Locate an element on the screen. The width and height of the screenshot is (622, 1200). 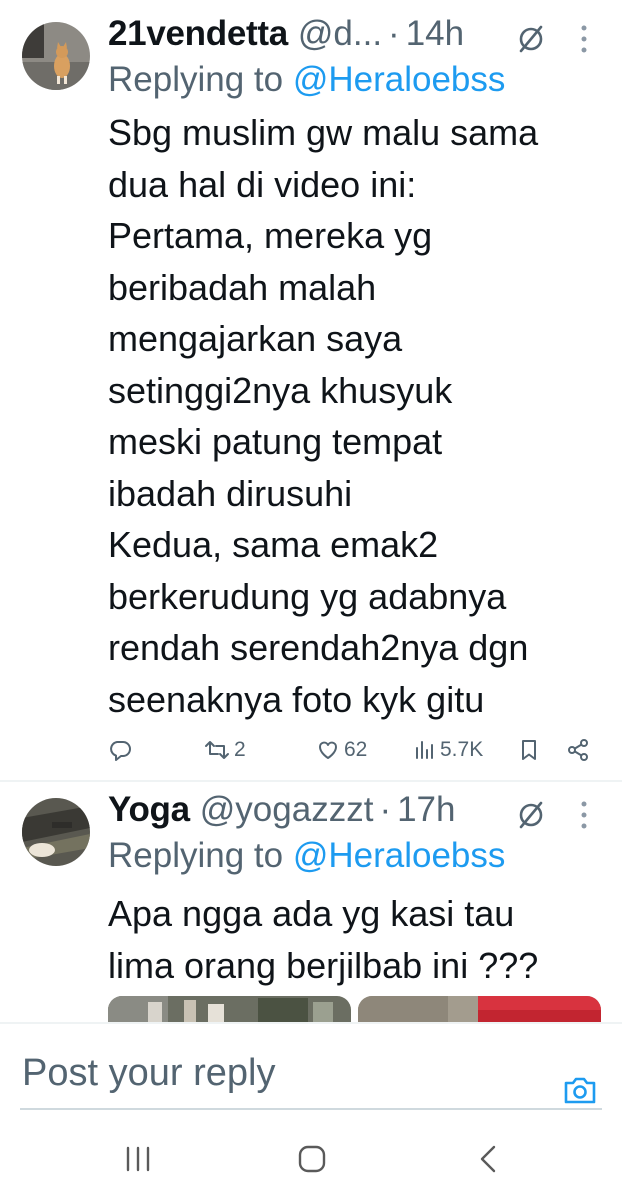
retweet-icon is located at coordinates (217, 750).